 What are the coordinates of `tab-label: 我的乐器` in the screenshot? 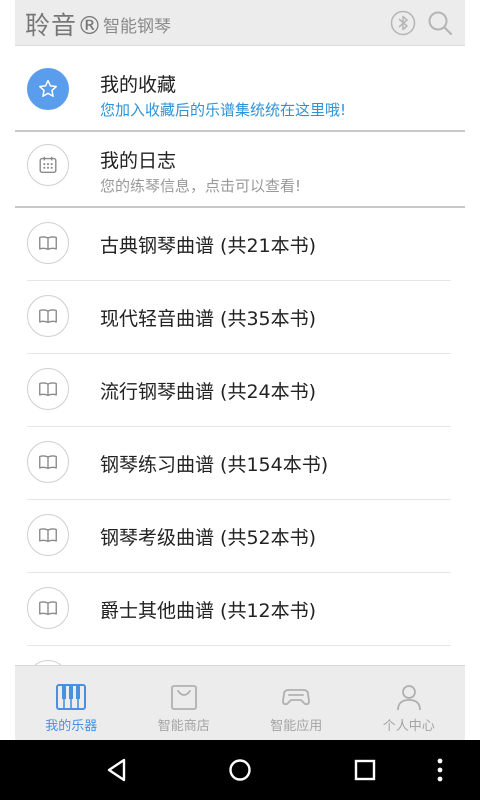 It's located at (71, 726).